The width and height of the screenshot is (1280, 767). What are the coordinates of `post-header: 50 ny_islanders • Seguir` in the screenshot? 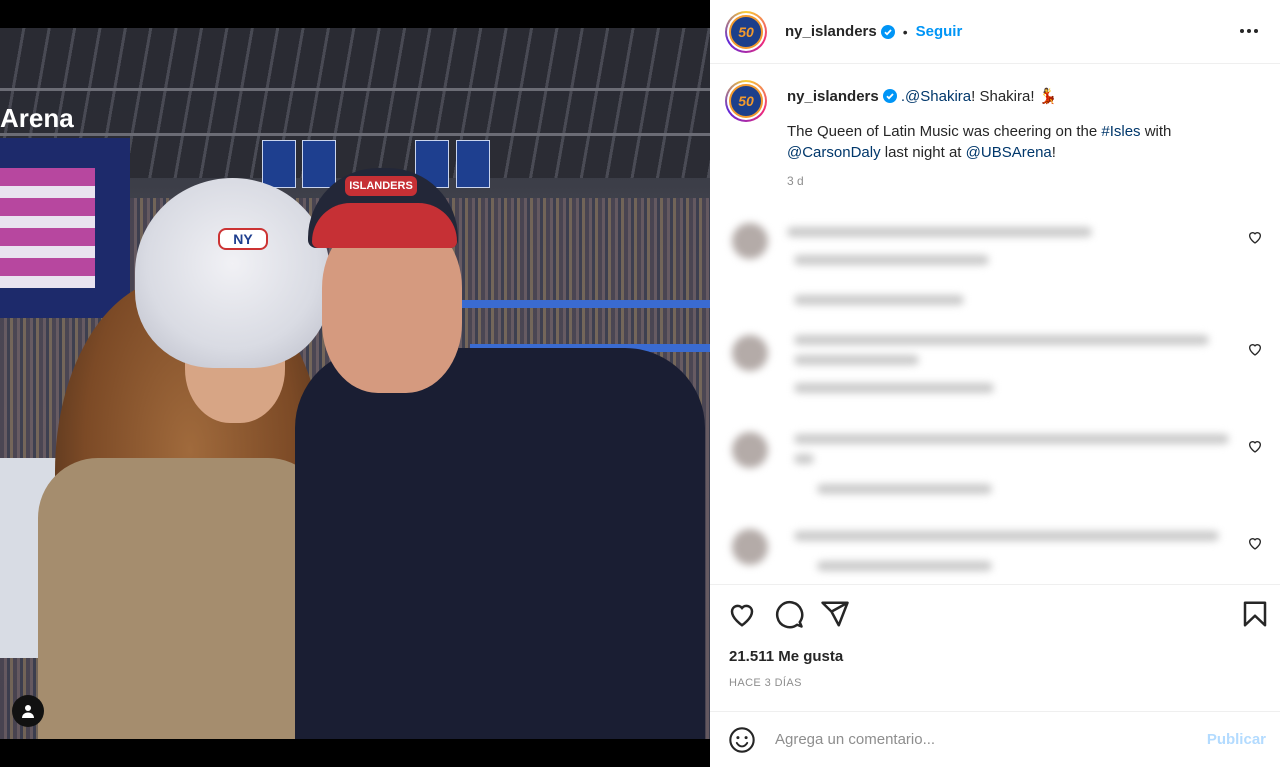 It's located at (995, 32).